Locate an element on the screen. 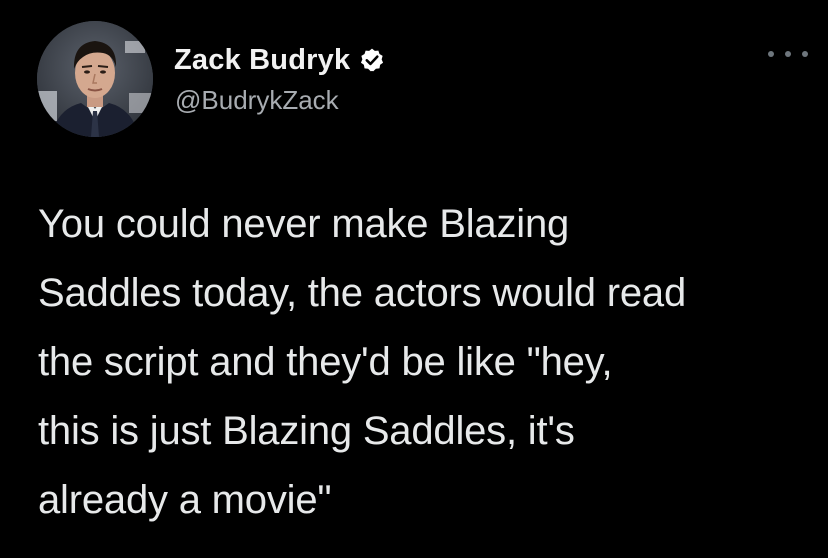 Image resolution: width=828 pixels, height=558 pixels. author-name-row: Zack Budryk is located at coordinates (279, 60).